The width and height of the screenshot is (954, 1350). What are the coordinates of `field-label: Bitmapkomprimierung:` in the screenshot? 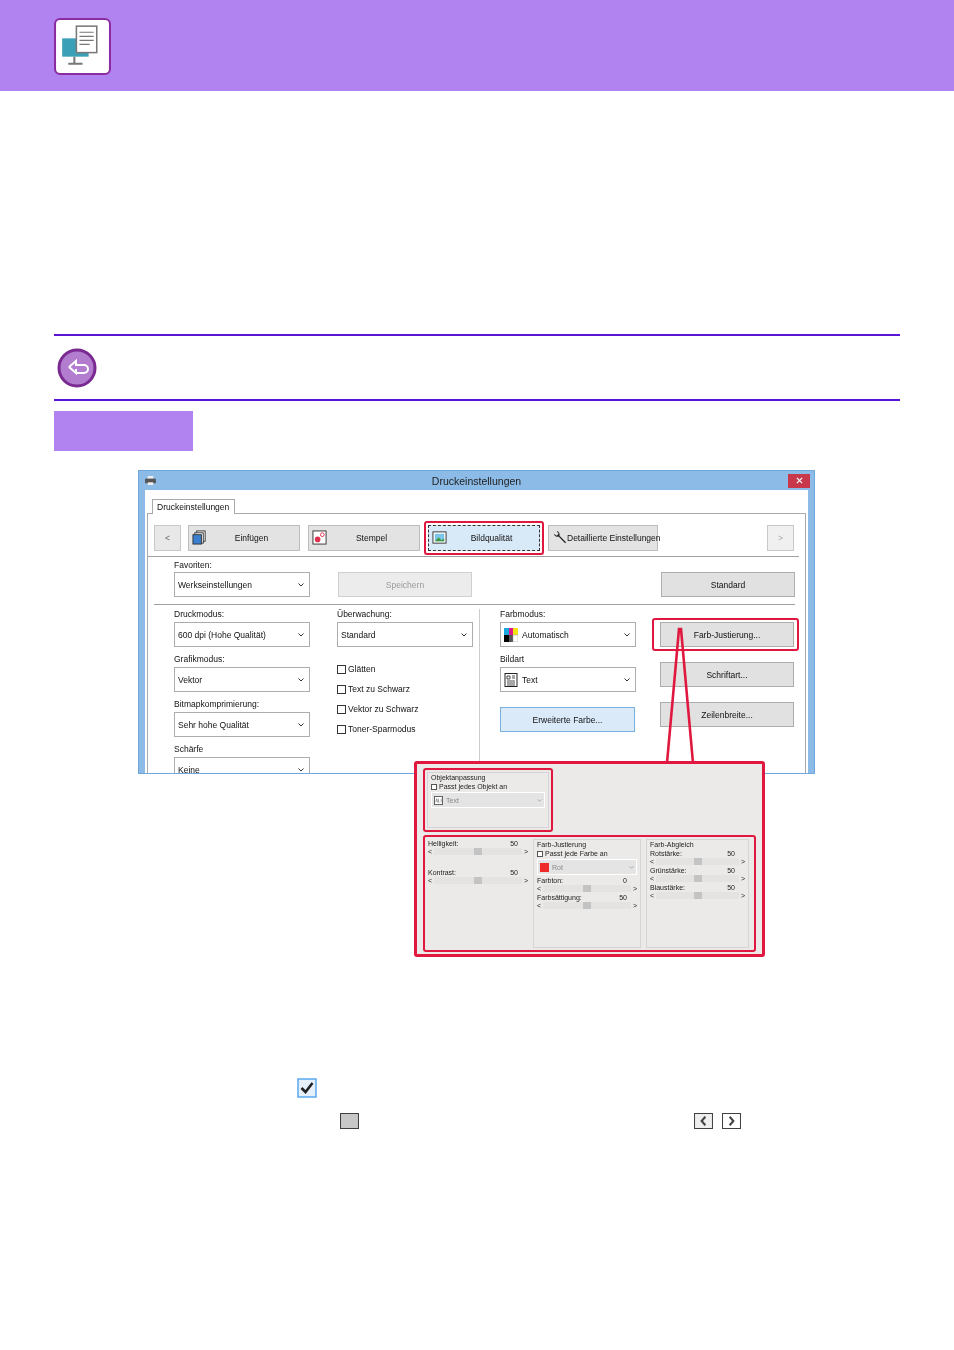 It's located at (217, 704).